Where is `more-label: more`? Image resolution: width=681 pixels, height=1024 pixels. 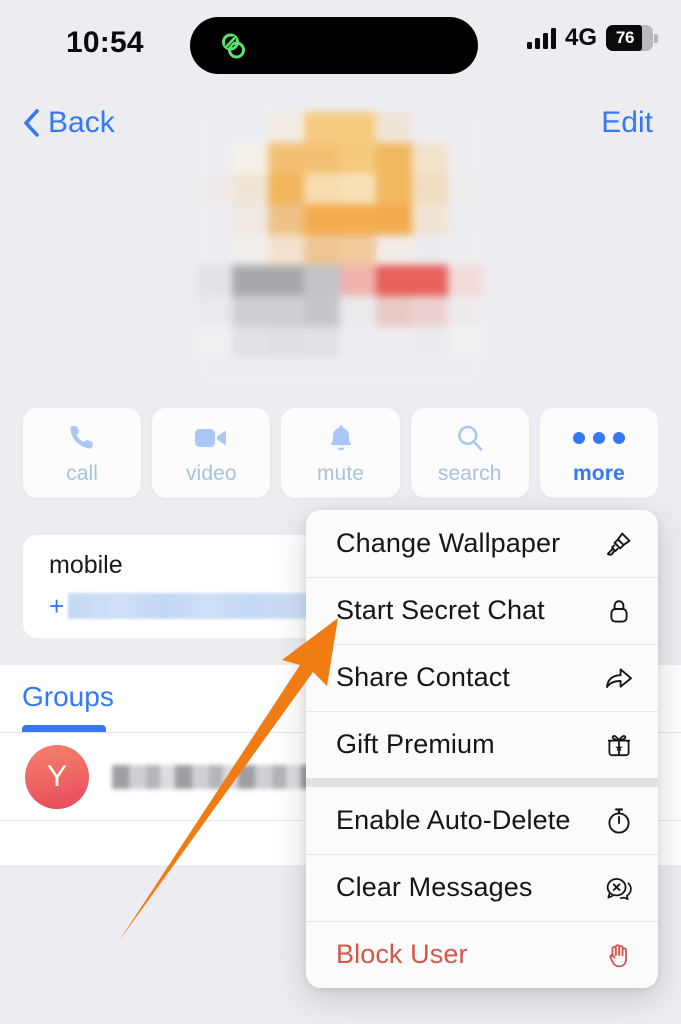
more-label: more is located at coordinates (599, 473).